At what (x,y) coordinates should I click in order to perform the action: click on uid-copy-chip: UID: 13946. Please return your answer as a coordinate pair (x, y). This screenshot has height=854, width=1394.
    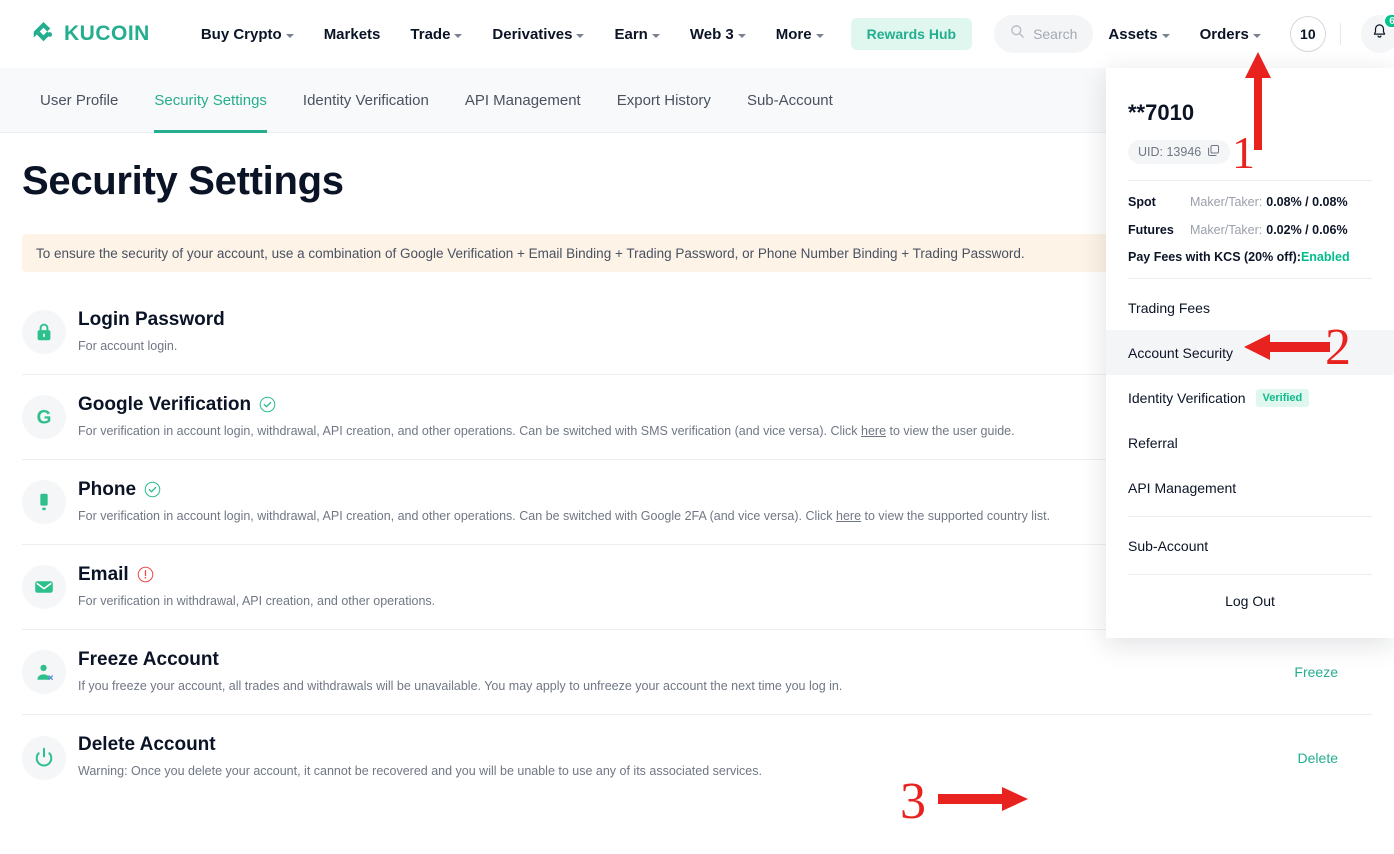
    Looking at the image, I should click on (1179, 152).